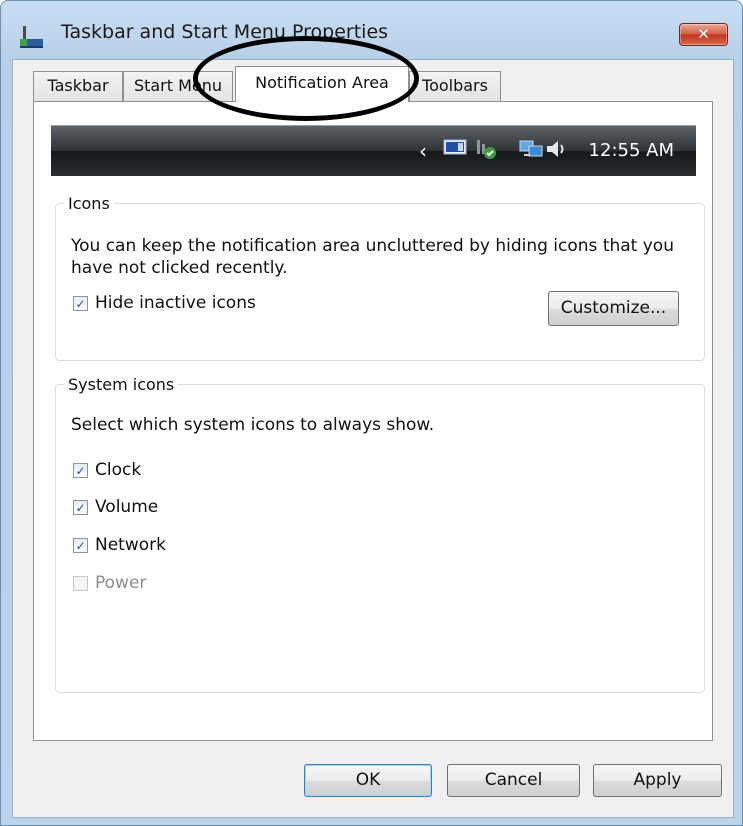 The height and width of the screenshot is (826, 743). I want to click on network-ok-icon, so click(486, 149).